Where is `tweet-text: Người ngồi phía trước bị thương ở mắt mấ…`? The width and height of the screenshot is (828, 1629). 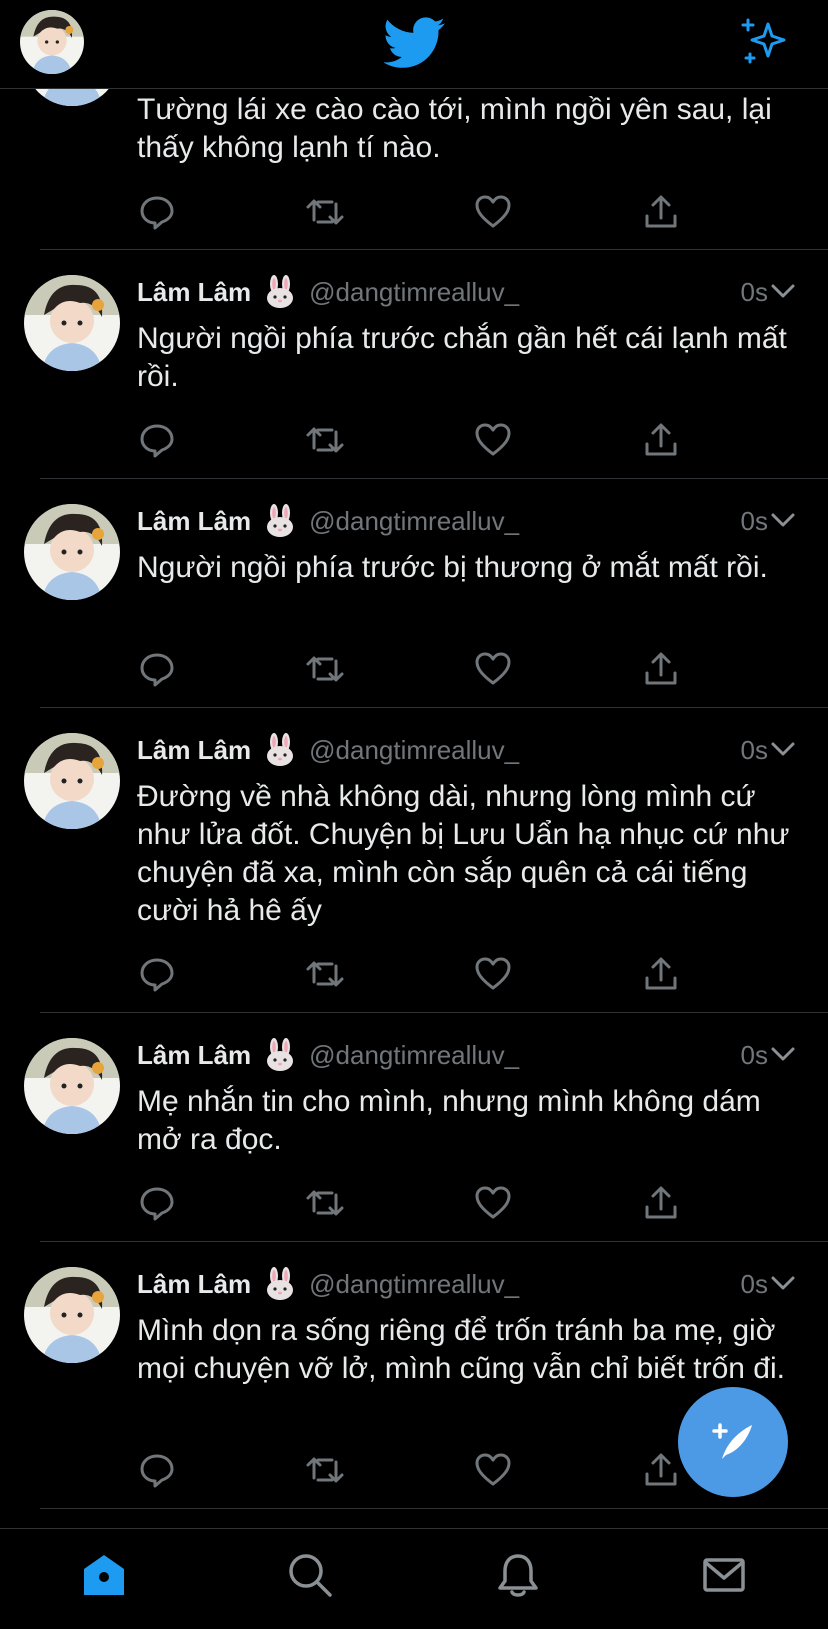
tweet-text: Người ngồi phía trước bị thương ở mắt mấ… is located at coordinates (452, 567).